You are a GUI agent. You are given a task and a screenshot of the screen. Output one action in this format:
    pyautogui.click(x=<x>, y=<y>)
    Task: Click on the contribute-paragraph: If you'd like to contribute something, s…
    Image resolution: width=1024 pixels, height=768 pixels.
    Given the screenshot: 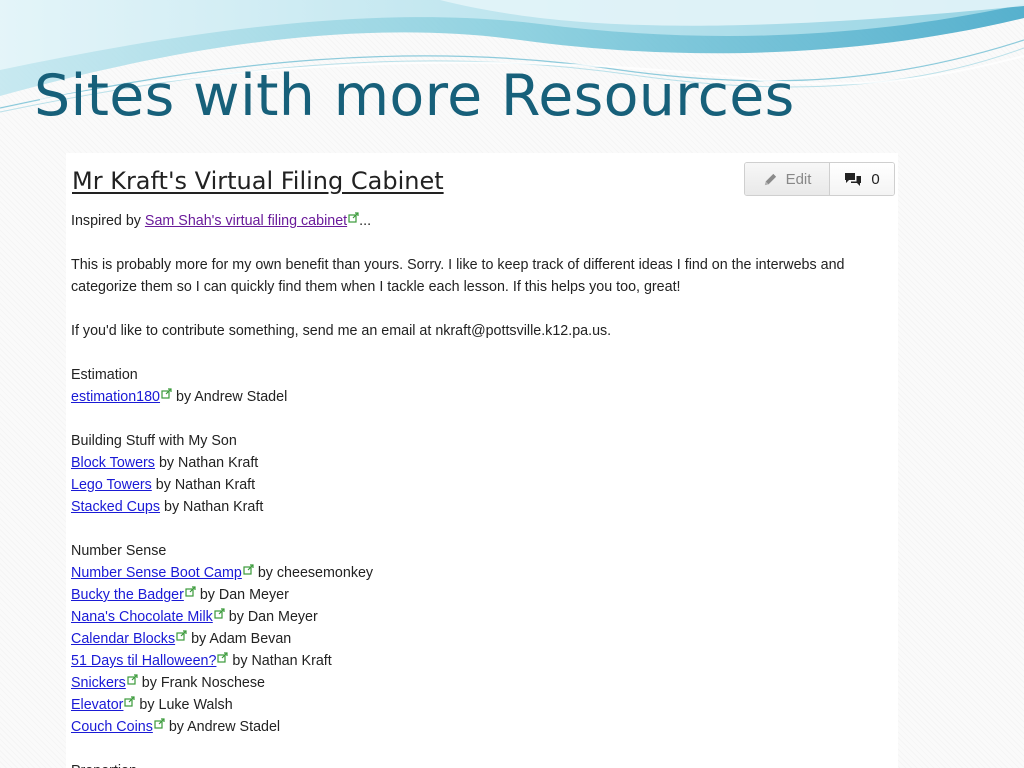 What is the action you would take?
    pyautogui.click(x=341, y=331)
    